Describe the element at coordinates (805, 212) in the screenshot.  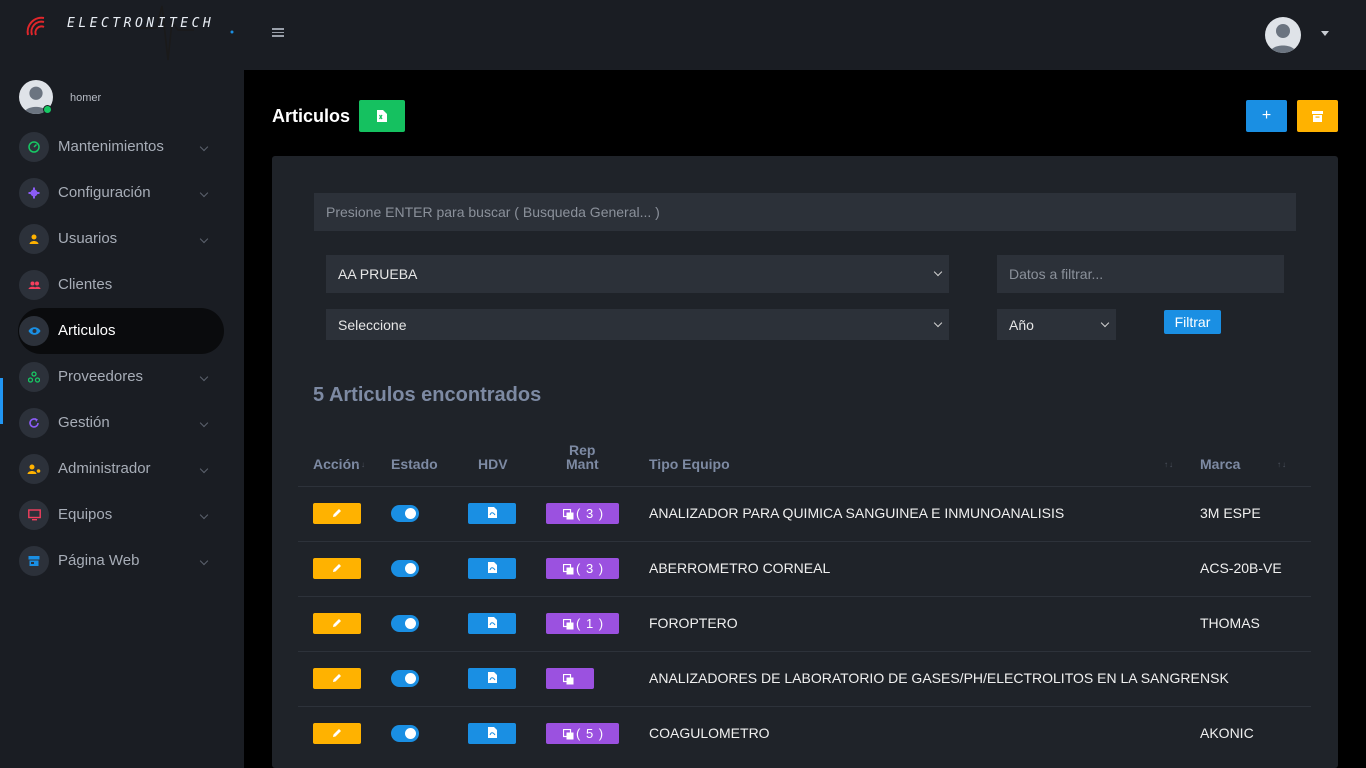
I see `general-search-input` at that location.